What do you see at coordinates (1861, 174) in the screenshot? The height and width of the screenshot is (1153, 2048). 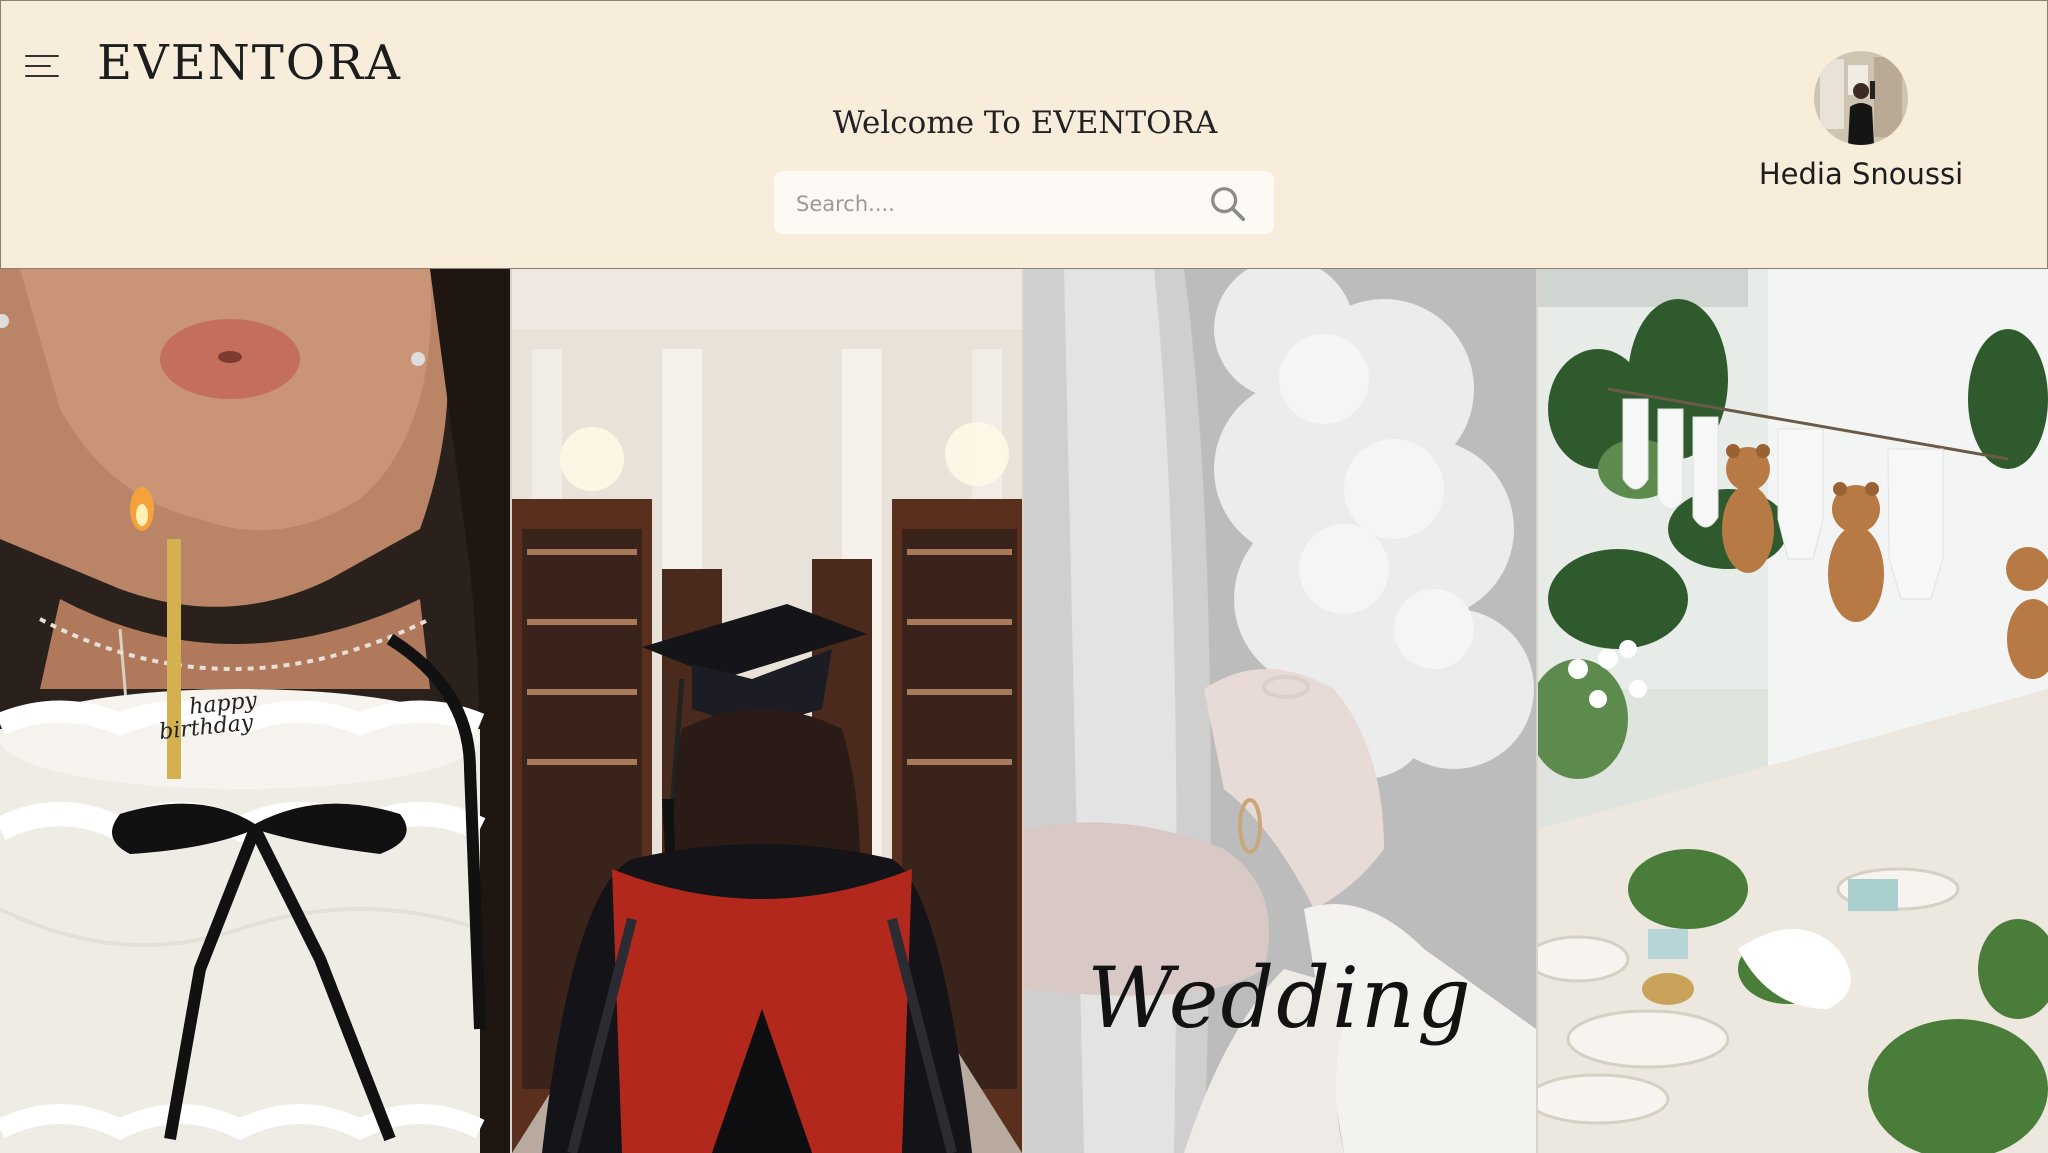 I see `user-name: Hedia Snoussi` at bounding box center [1861, 174].